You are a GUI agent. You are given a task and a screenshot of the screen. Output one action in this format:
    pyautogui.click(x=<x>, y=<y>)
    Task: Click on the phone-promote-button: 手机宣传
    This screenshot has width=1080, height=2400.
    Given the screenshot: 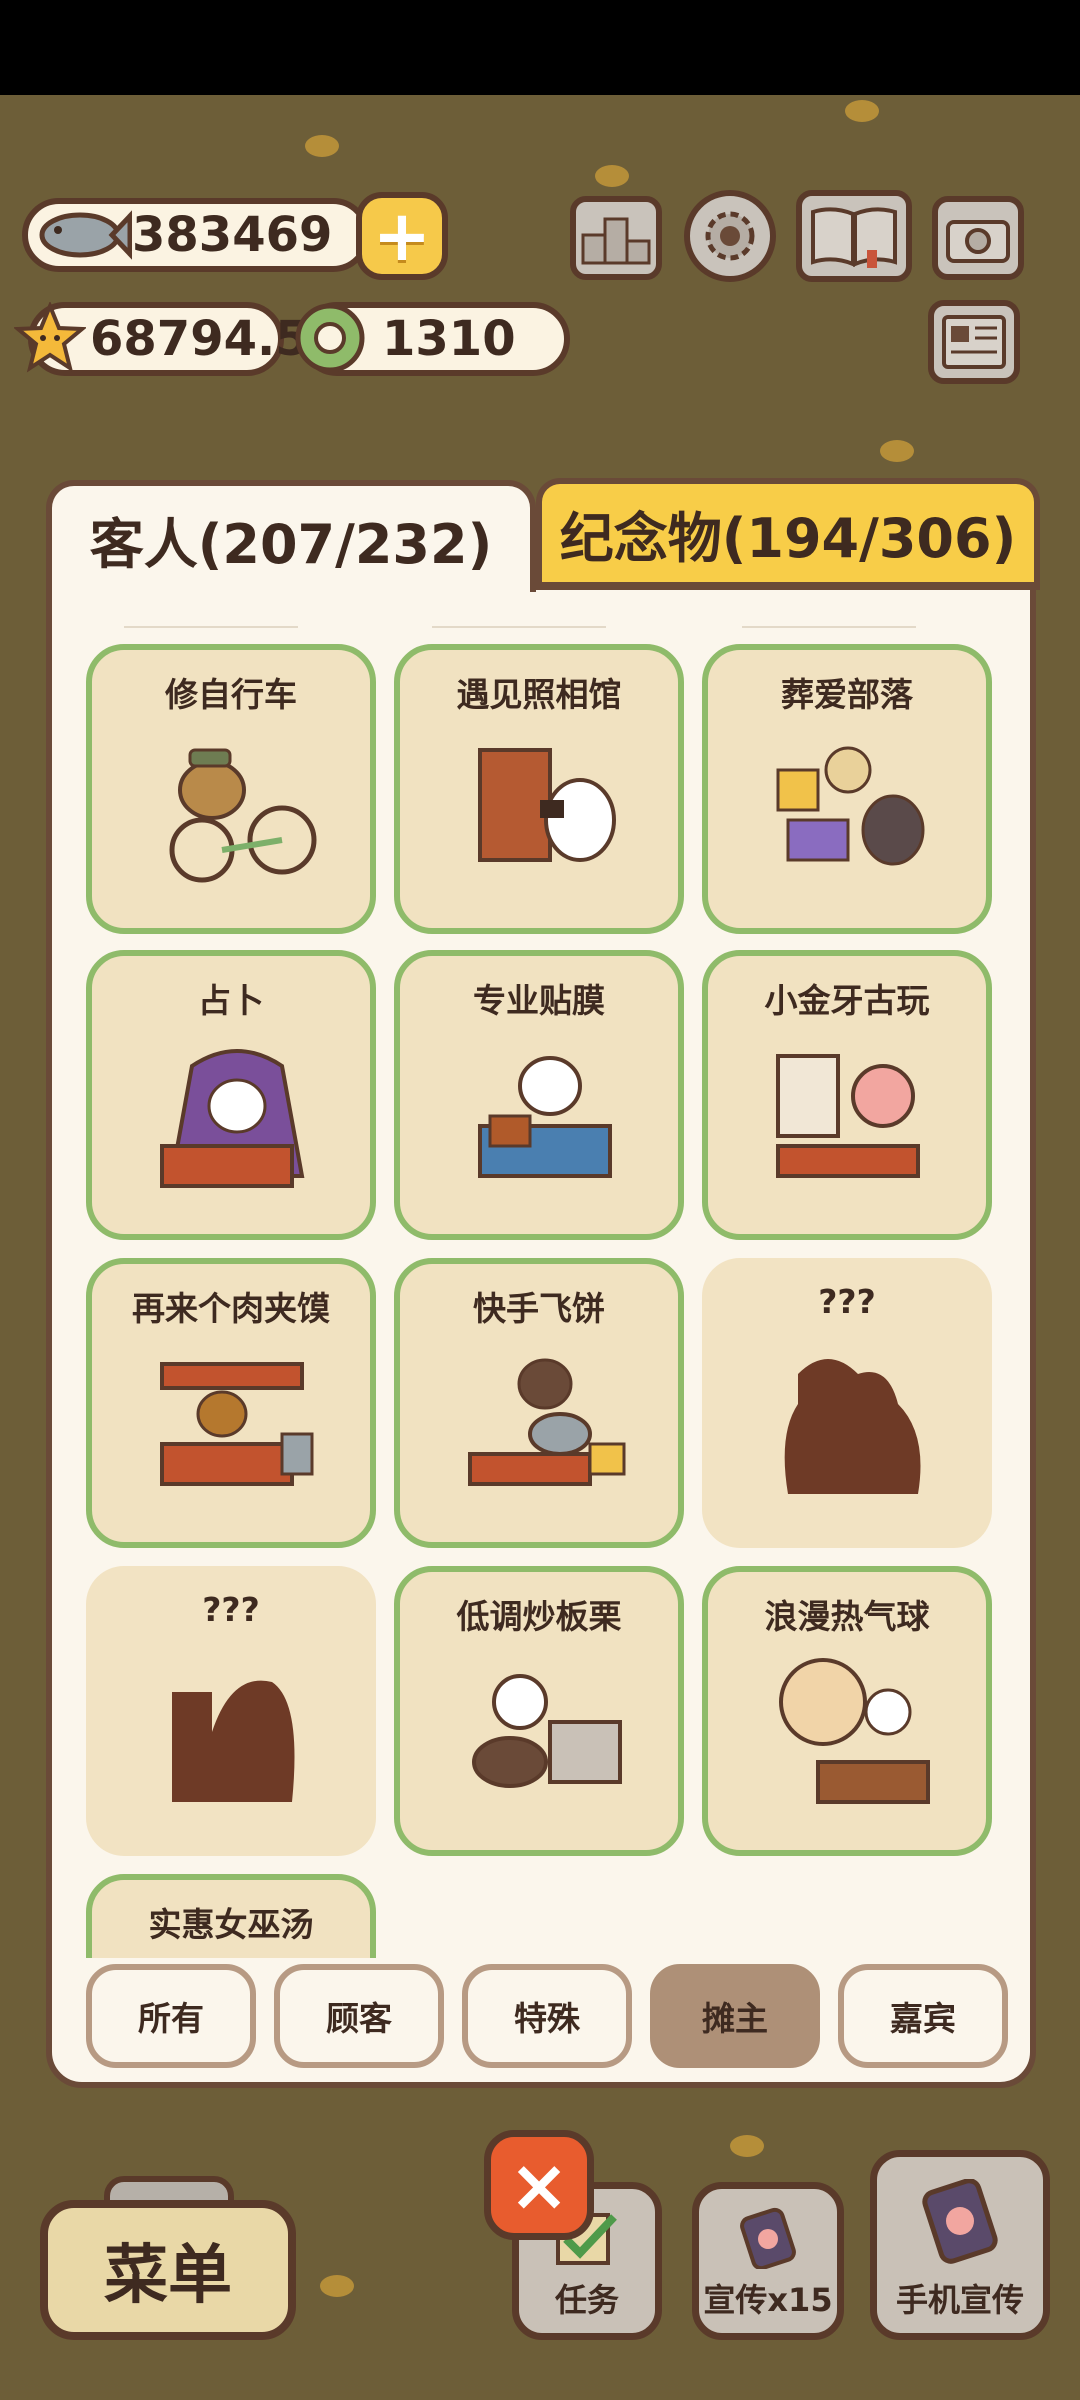 What is the action you would take?
    pyautogui.click(x=960, y=2245)
    